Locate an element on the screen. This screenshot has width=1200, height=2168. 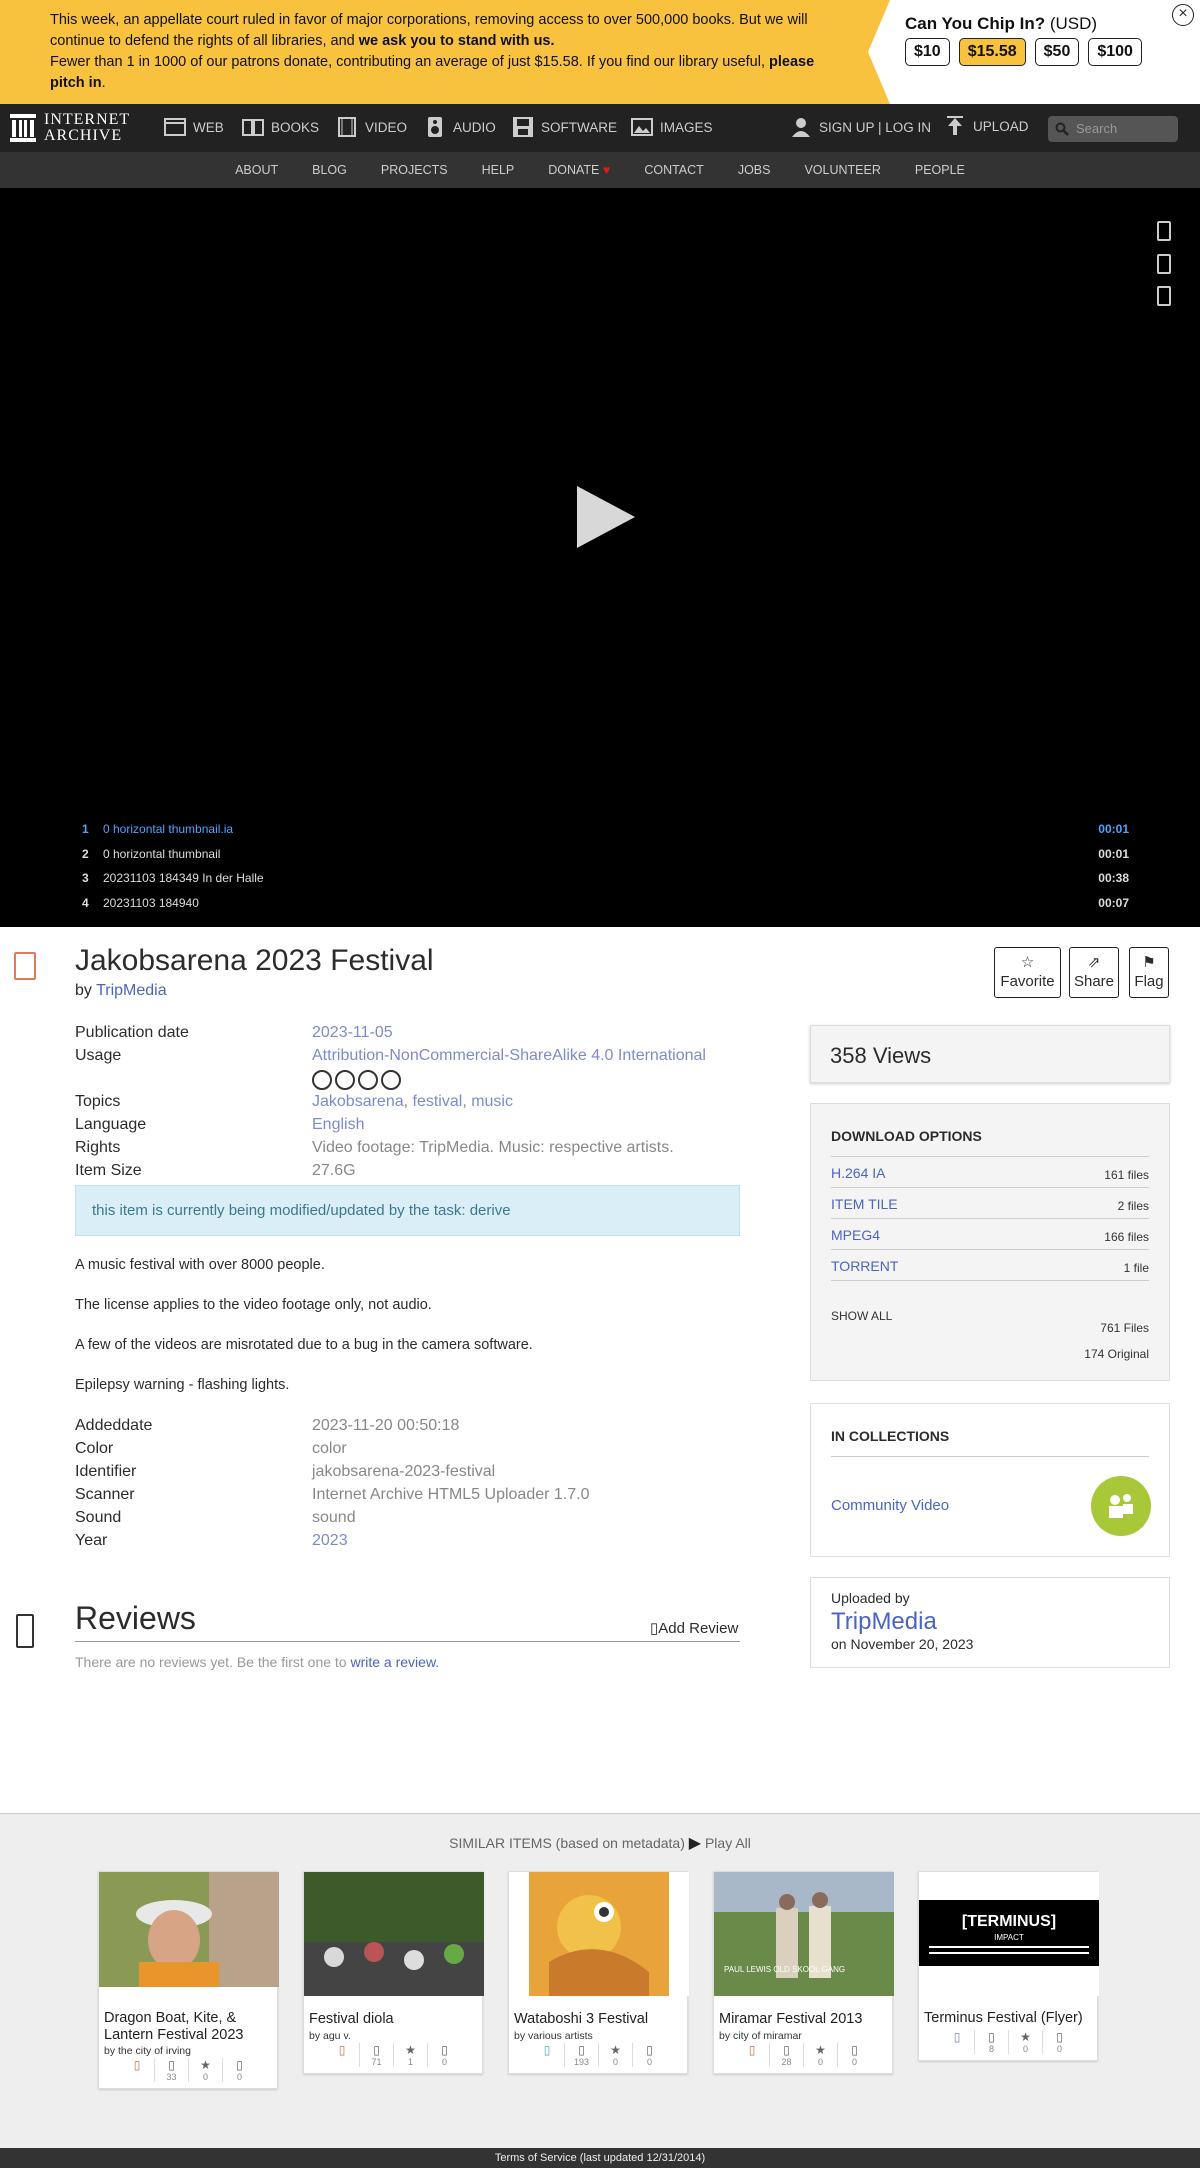
playlist-item: 1 0 horizontal thumbnail.ia 00:01 is located at coordinates (600, 829).